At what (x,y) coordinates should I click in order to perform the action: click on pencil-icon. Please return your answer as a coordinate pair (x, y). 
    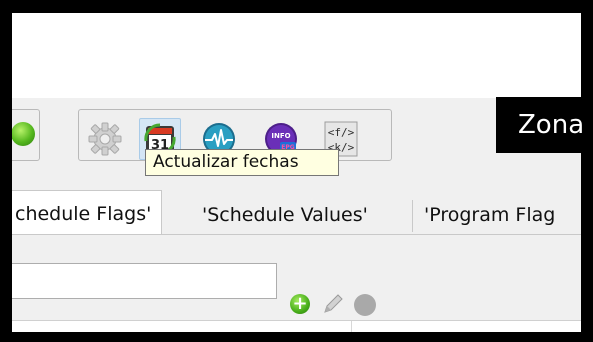
    Looking at the image, I should click on (333, 303).